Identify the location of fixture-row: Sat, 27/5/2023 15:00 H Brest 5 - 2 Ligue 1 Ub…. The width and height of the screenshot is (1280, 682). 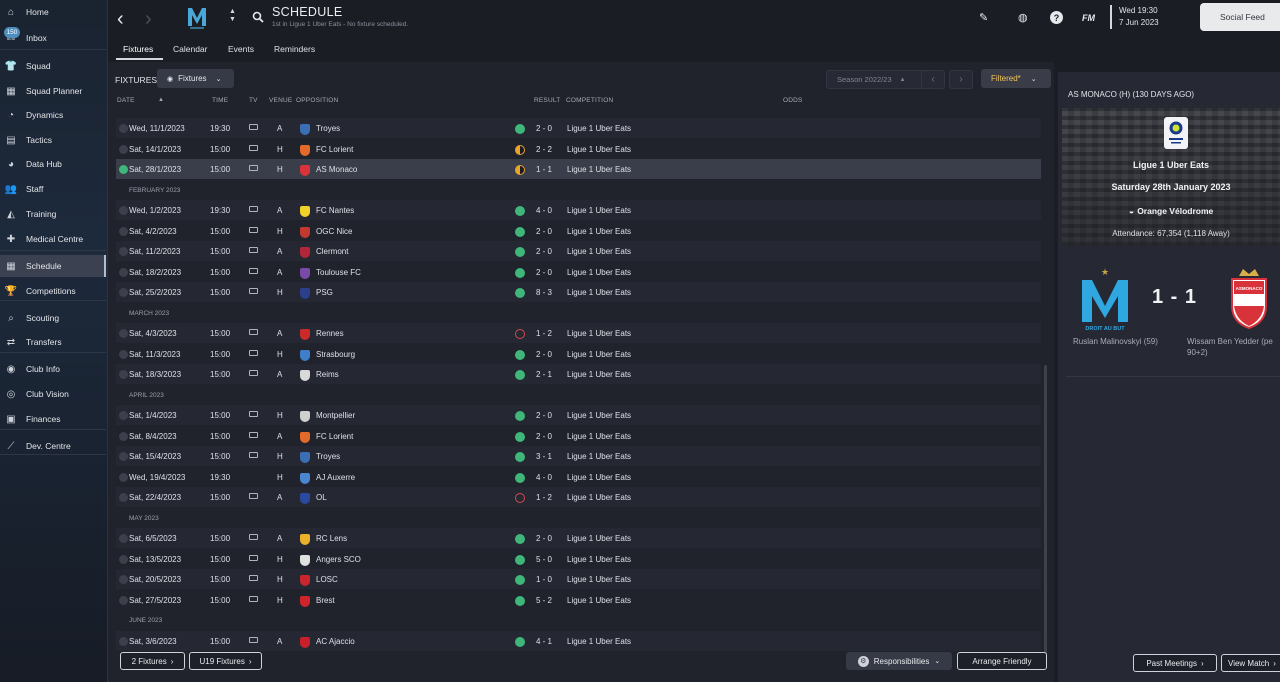
(578, 600).